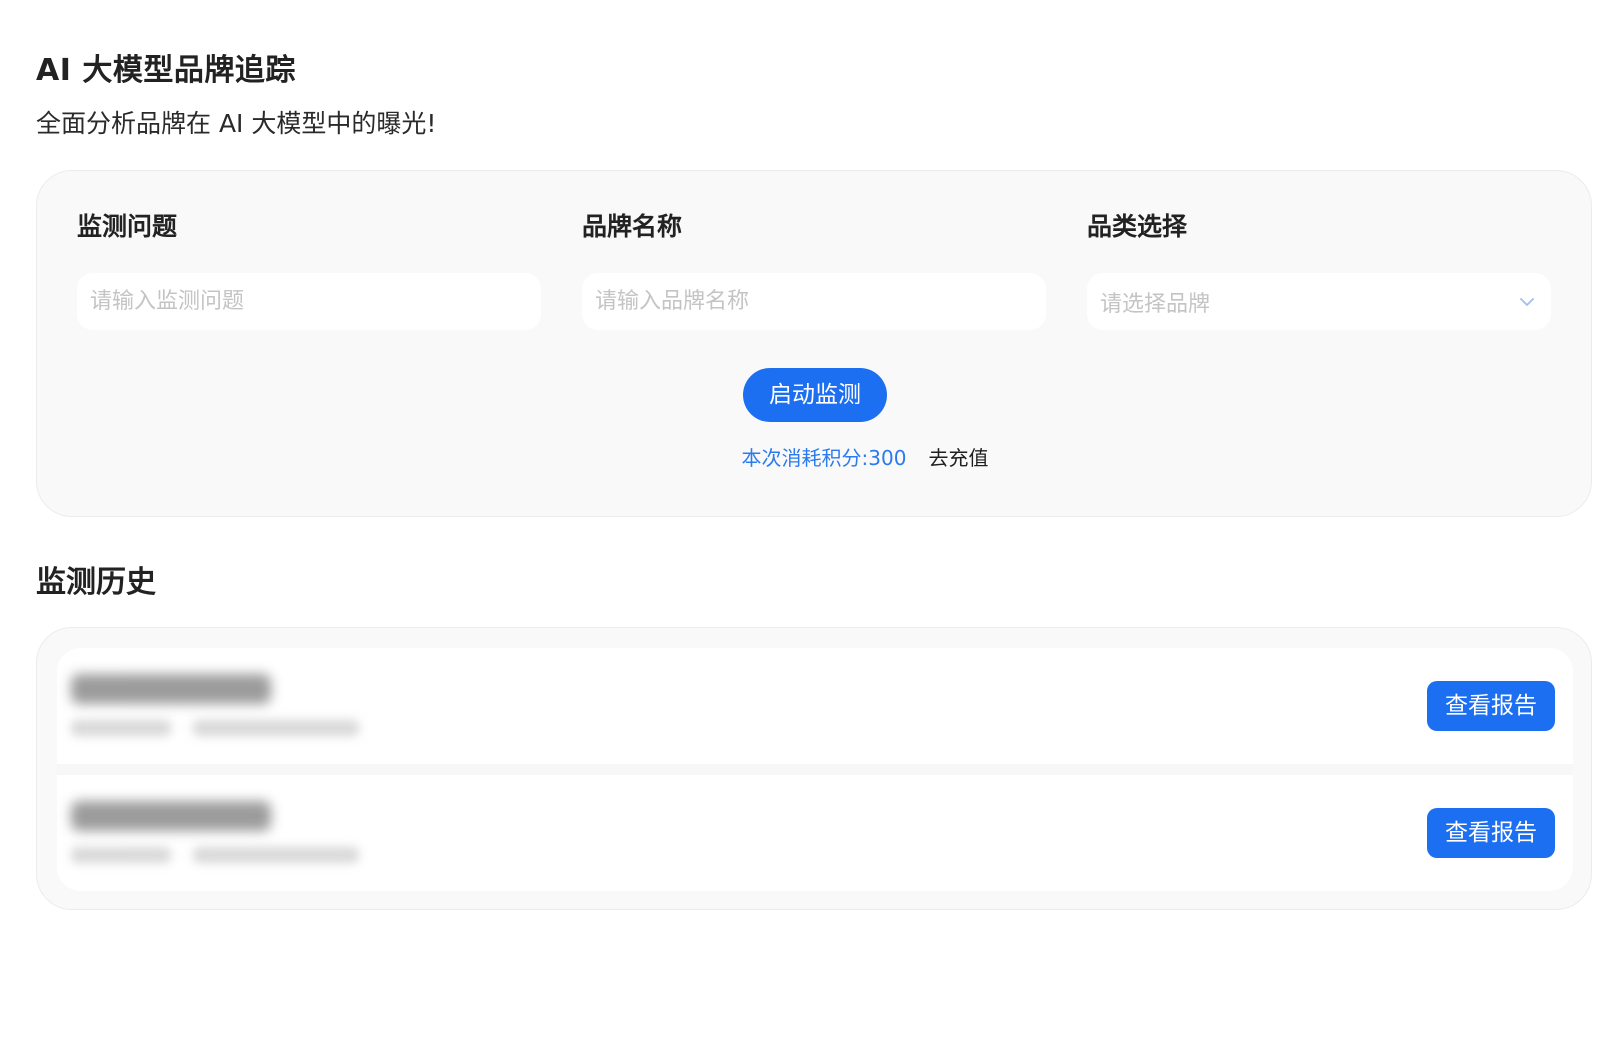 Image resolution: width=1612 pixels, height=1046 pixels. What do you see at coordinates (815, 395) in the screenshot?
I see `start-monitor-button: 启动监测` at bounding box center [815, 395].